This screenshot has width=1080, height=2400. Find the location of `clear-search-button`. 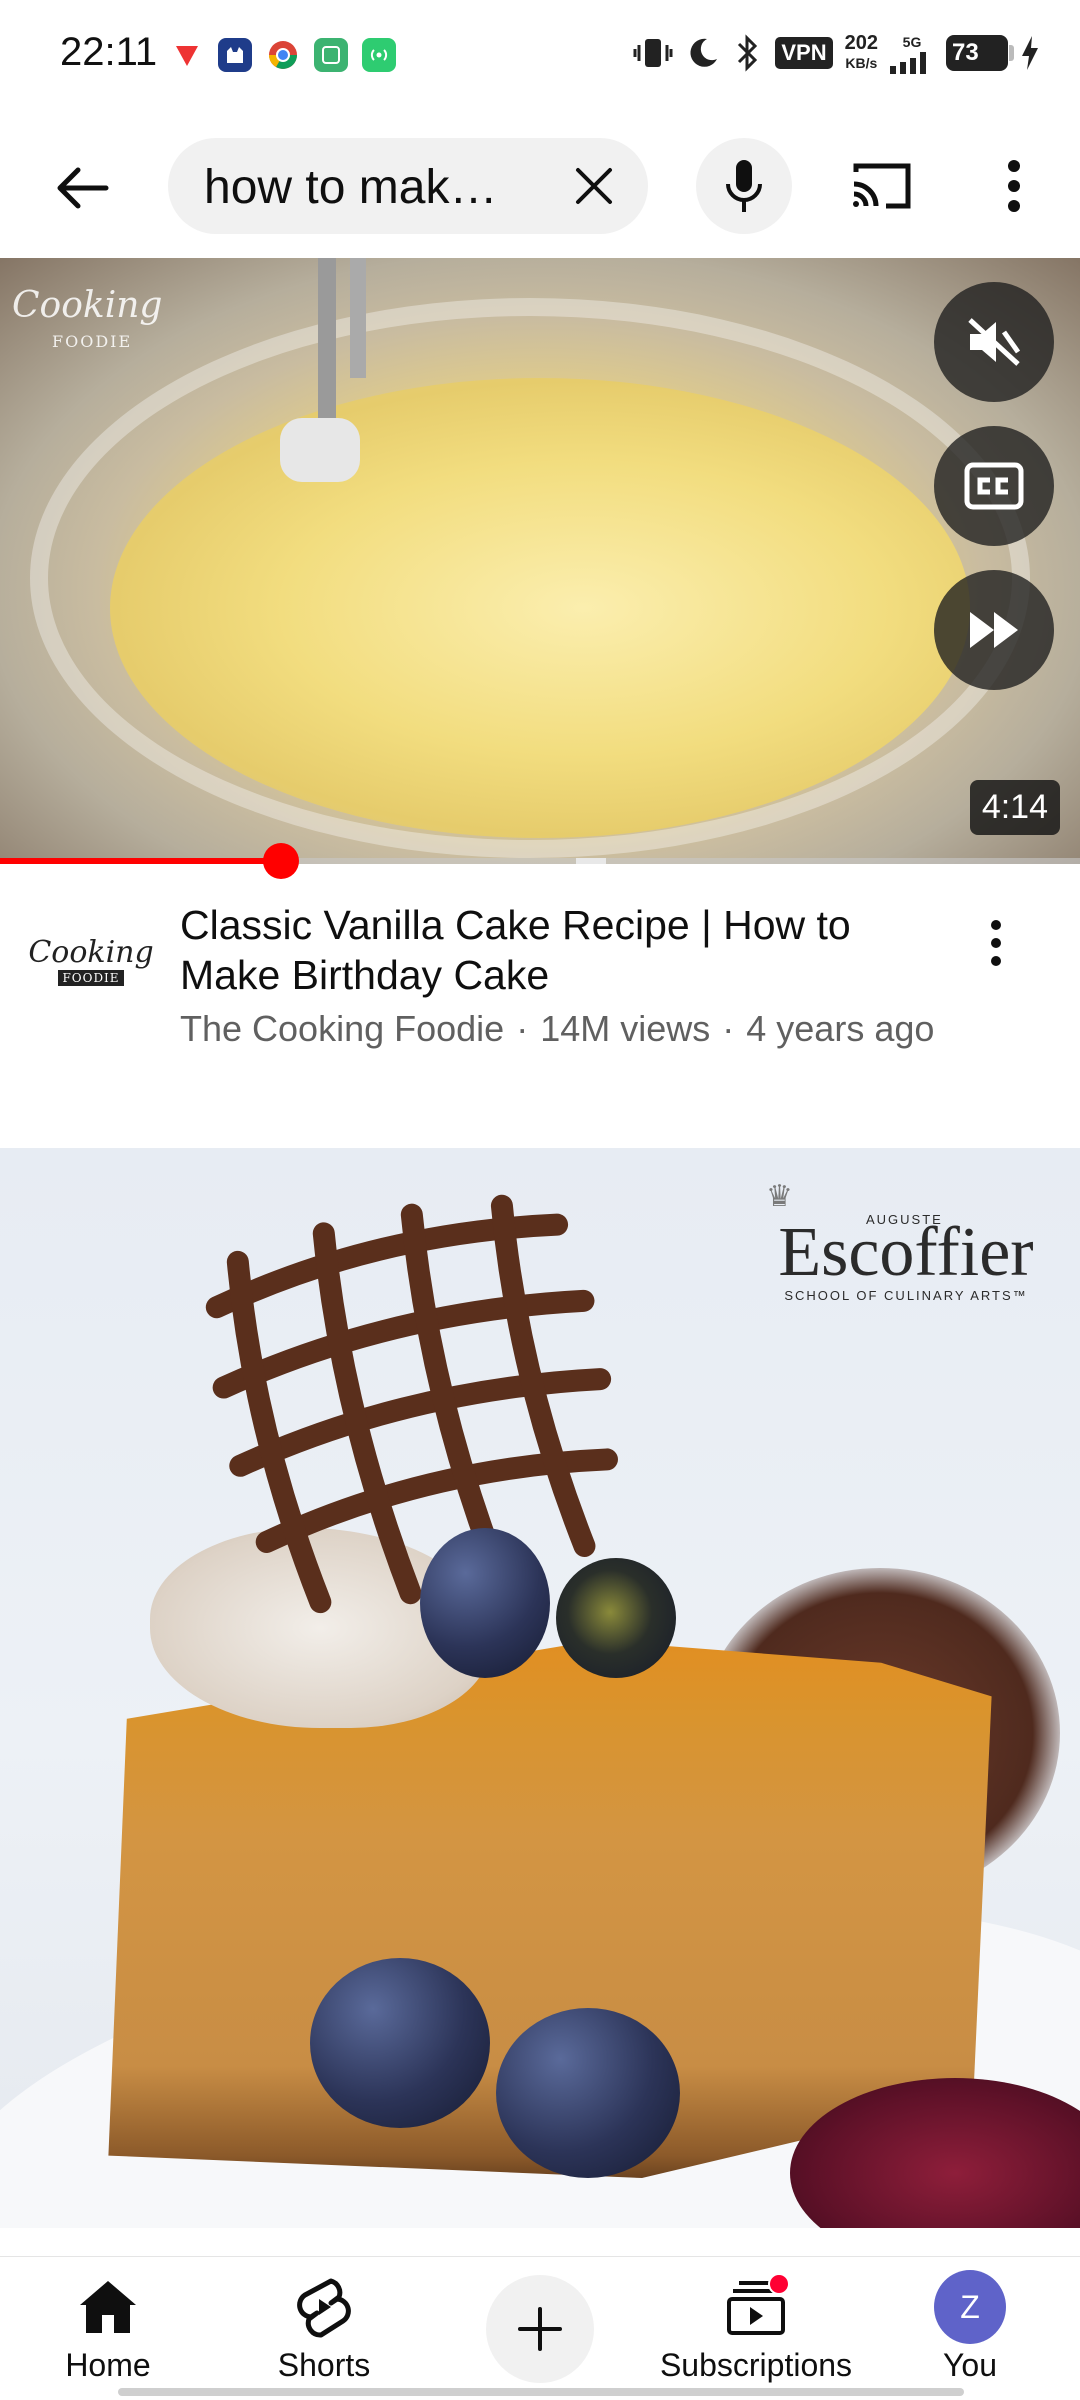

clear-search-button is located at coordinates (594, 186).